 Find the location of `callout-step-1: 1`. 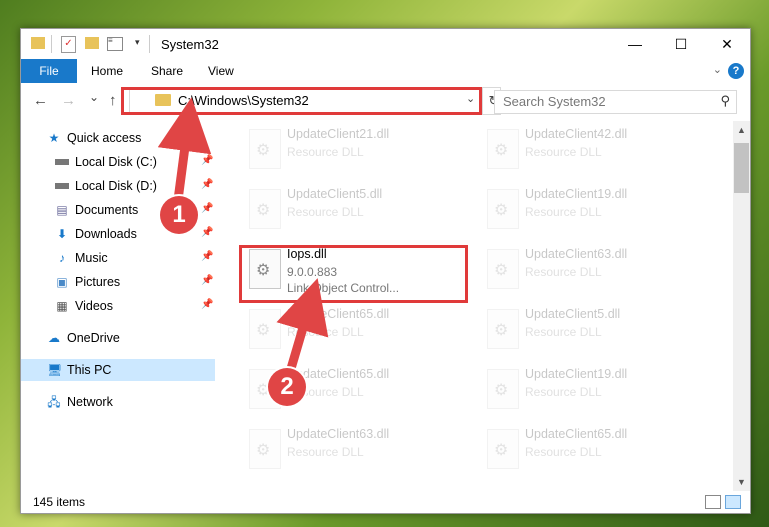

callout-step-1: 1 is located at coordinates (179, 215).